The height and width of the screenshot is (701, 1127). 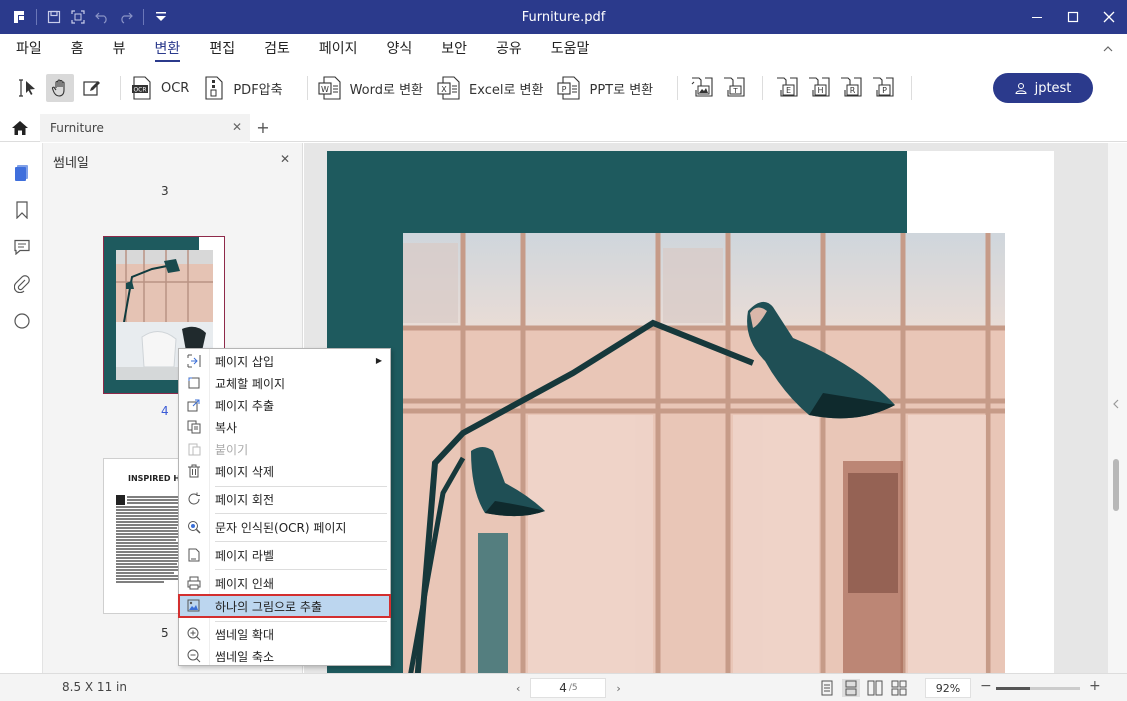 I want to click on tab-furniture: Furniture ✕, so click(x=145, y=127).